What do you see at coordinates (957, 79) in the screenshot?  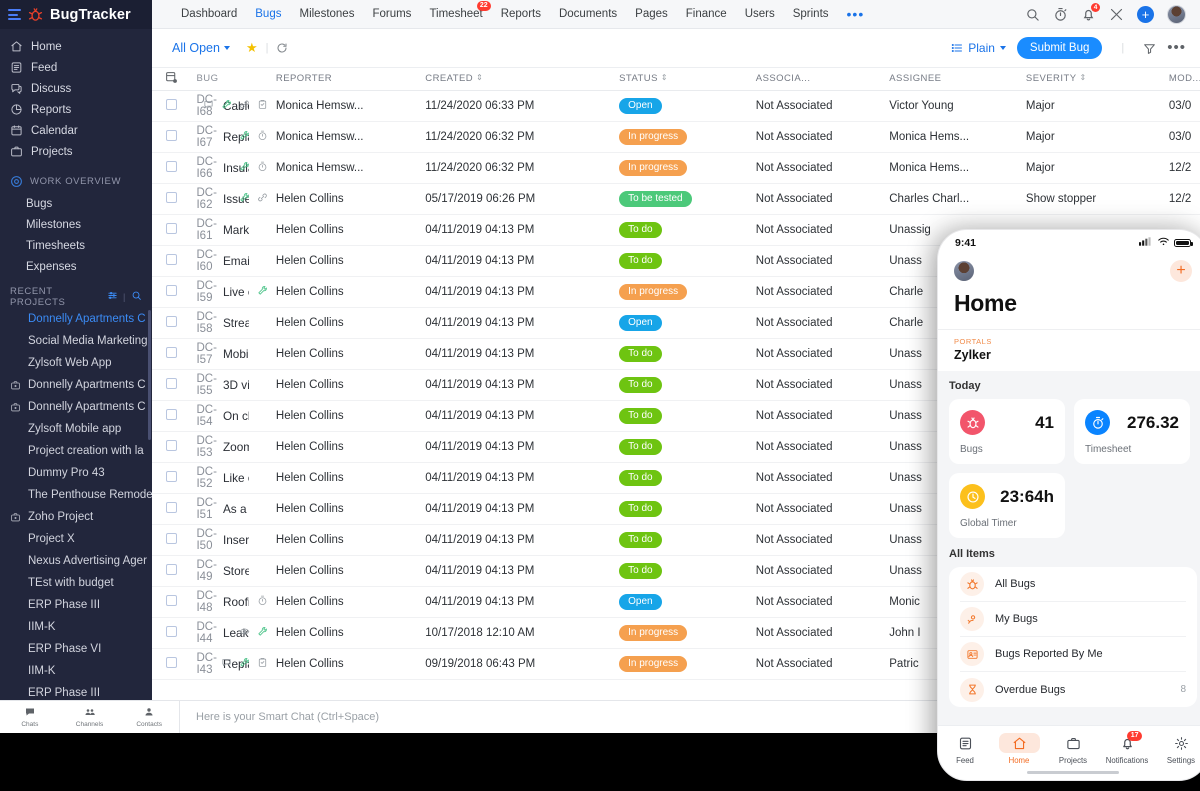 I see `header-assignee: ASSIGNEE` at bounding box center [957, 79].